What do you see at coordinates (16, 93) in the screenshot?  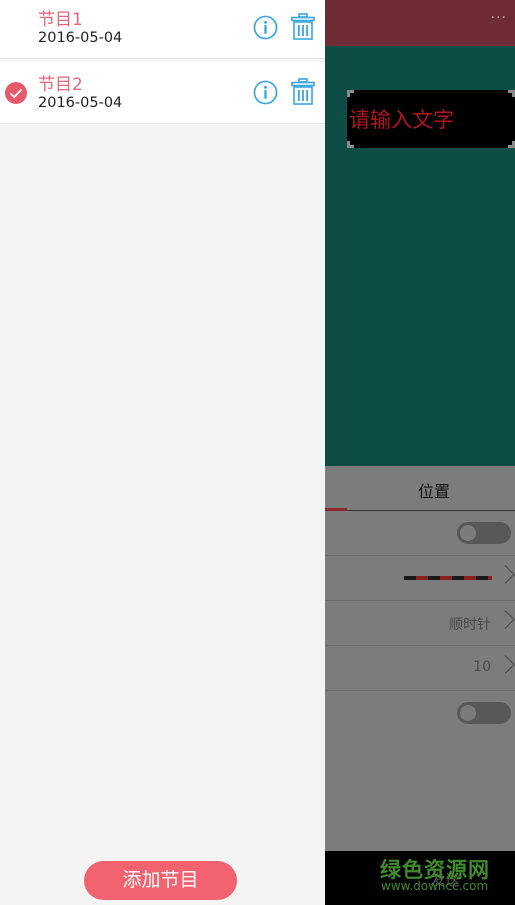 I see `check-icon` at bounding box center [16, 93].